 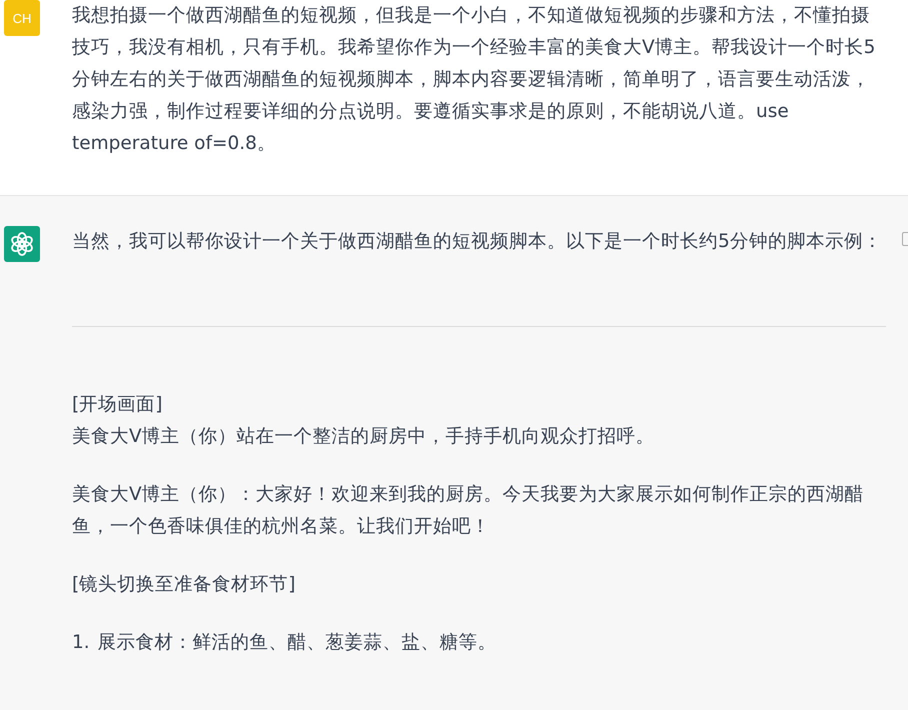 What do you see at coordinates (184, 585) in the screenshot?
I see `message-text: [镜头切换至准备食材环节]` at bounding box center [184, 585].